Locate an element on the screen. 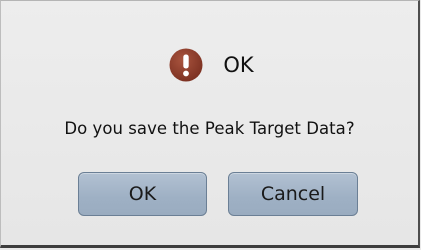  cancel-button-label: Cancel is located at coordinates (293, 194).